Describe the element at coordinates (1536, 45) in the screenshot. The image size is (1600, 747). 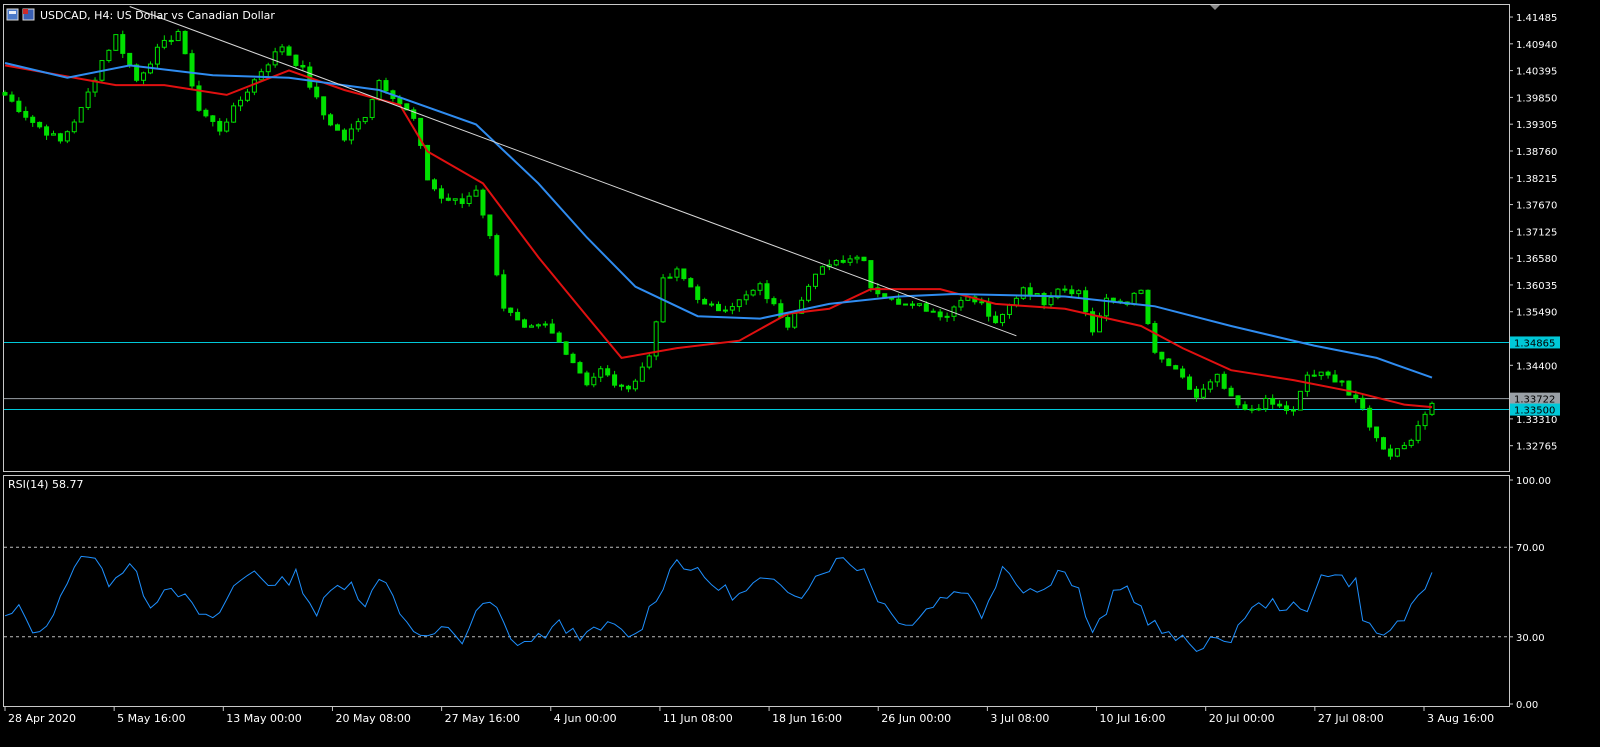
I see `price-tick-label: 1.40940` at that location.